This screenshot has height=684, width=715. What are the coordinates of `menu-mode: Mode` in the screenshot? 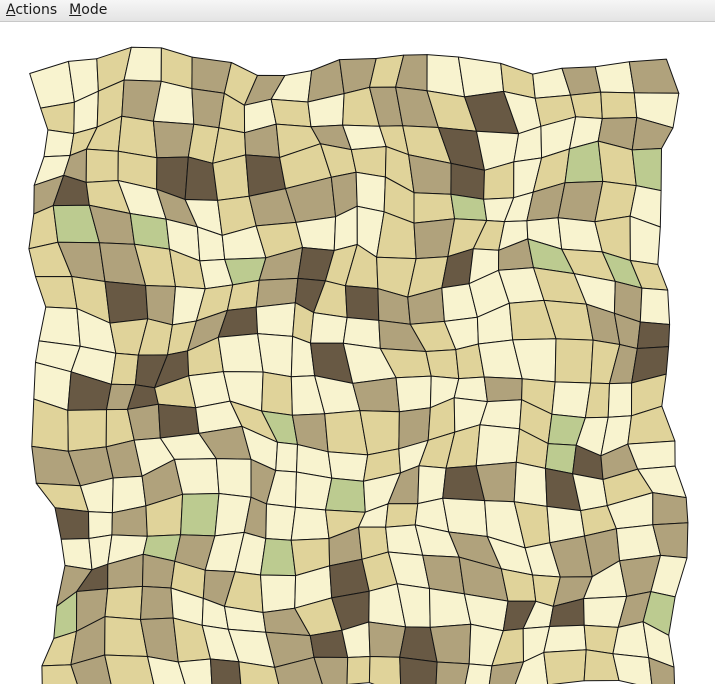 It's located at (88, 10).